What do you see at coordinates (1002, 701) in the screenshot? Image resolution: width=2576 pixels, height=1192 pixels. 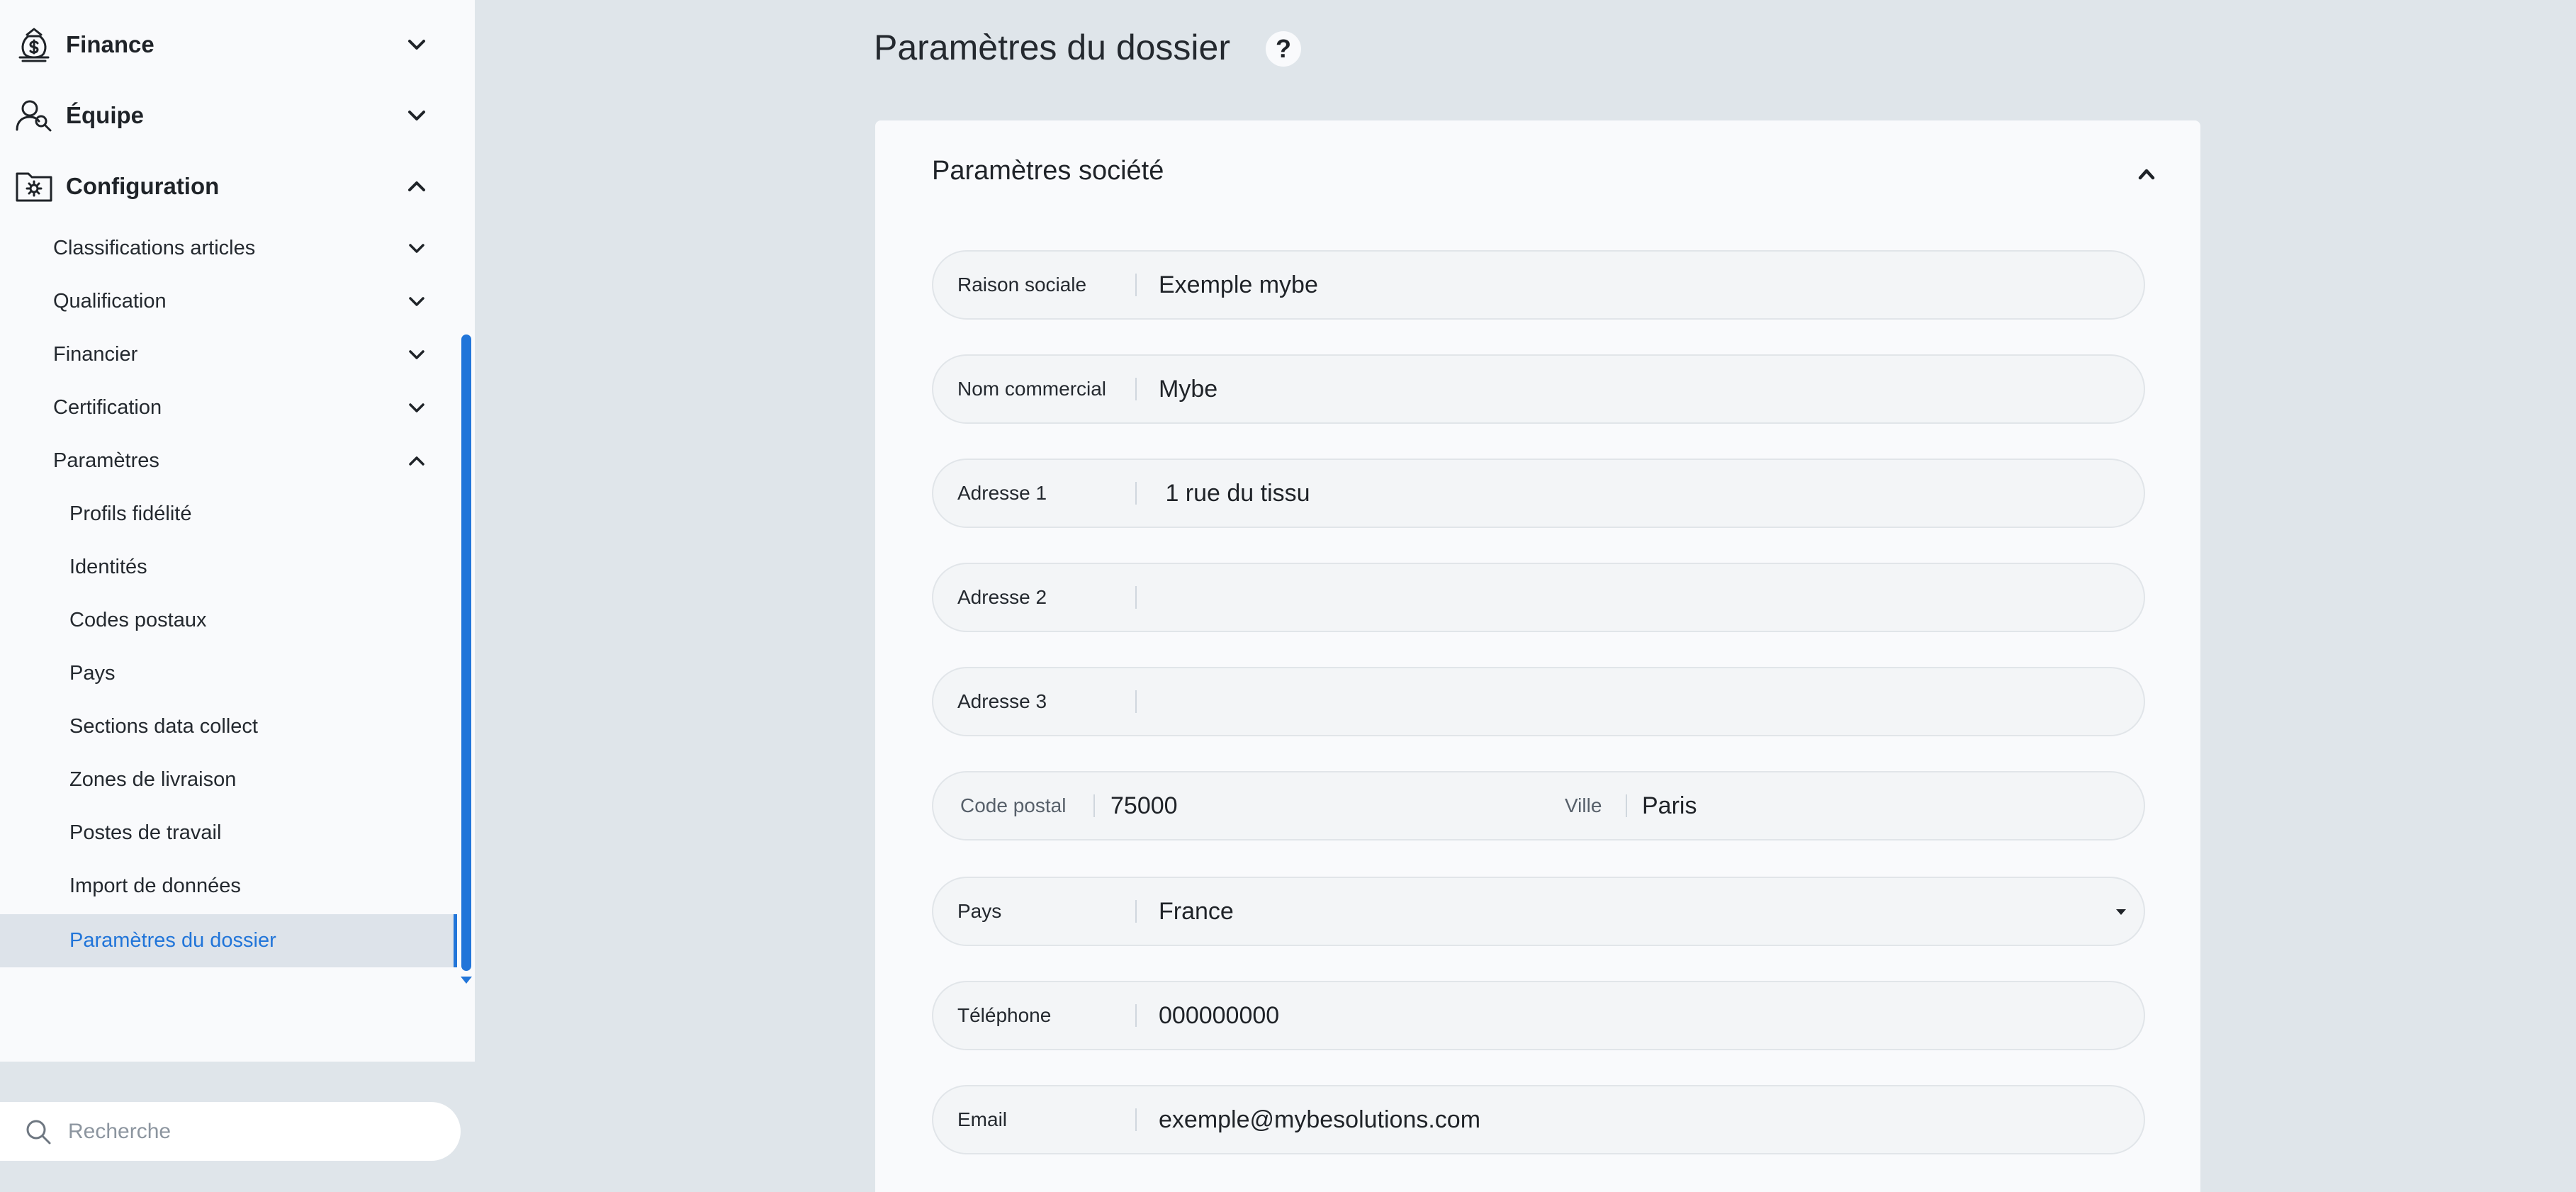 I see `field-label: Adresse 3` at bounding box center [1002, 701].